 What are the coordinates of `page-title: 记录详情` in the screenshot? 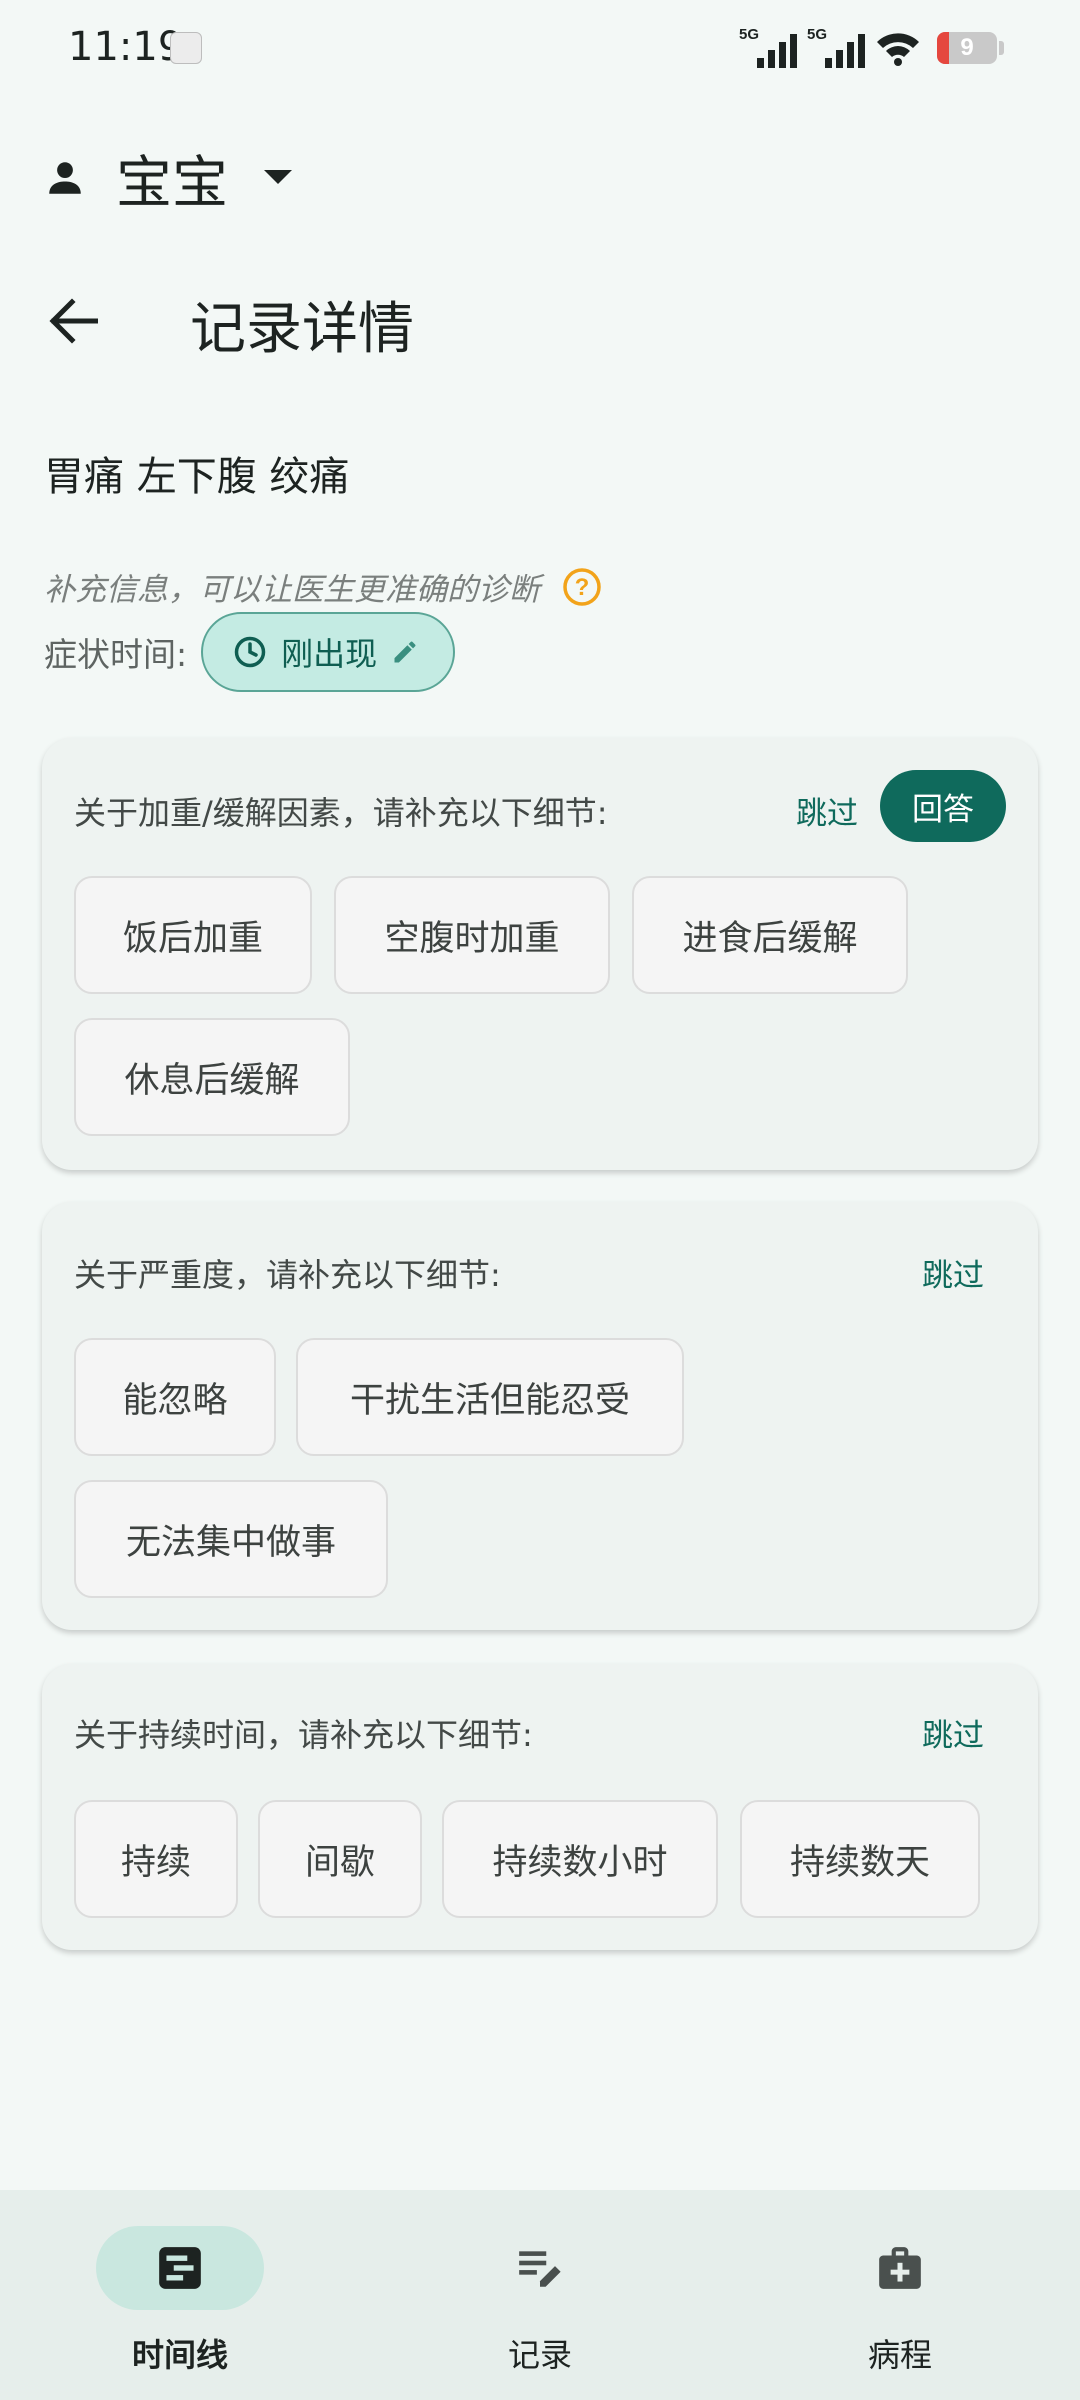 It's located at (302, 329).